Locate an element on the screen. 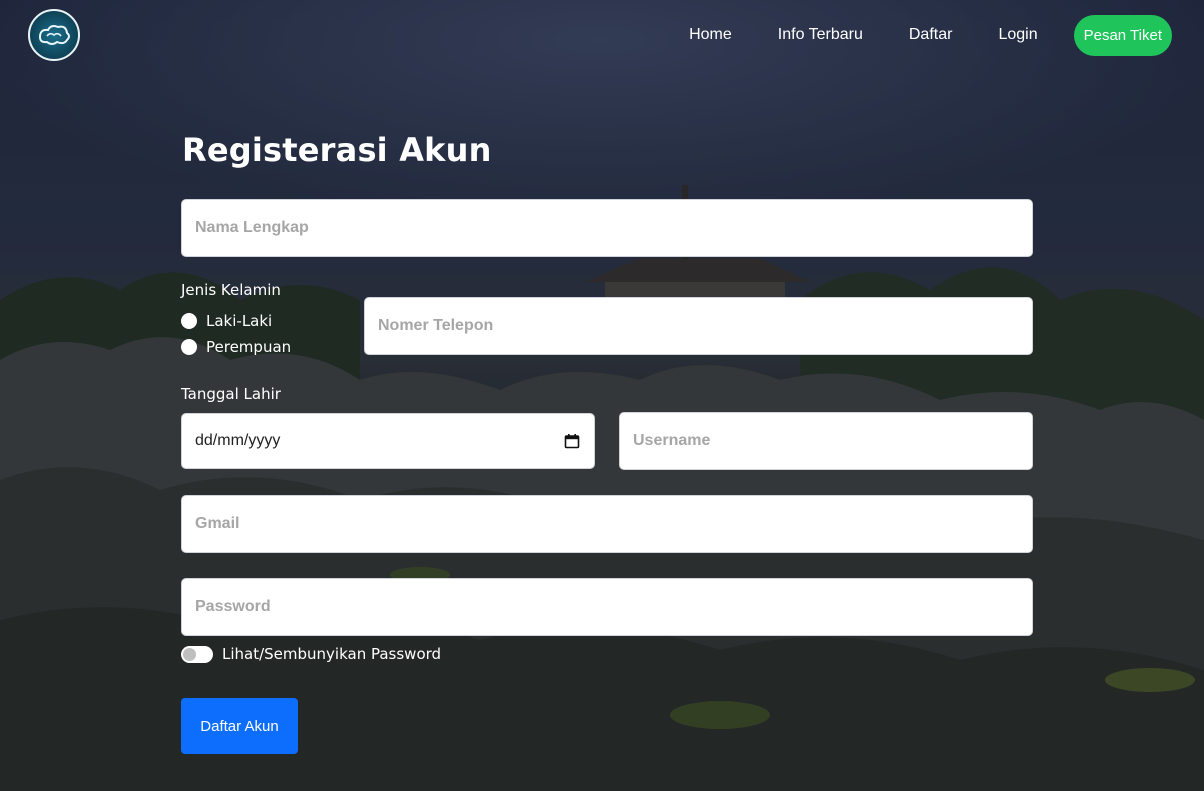  birth-date-input: dd/mm/yyyy is located at coordinates (388, 441).